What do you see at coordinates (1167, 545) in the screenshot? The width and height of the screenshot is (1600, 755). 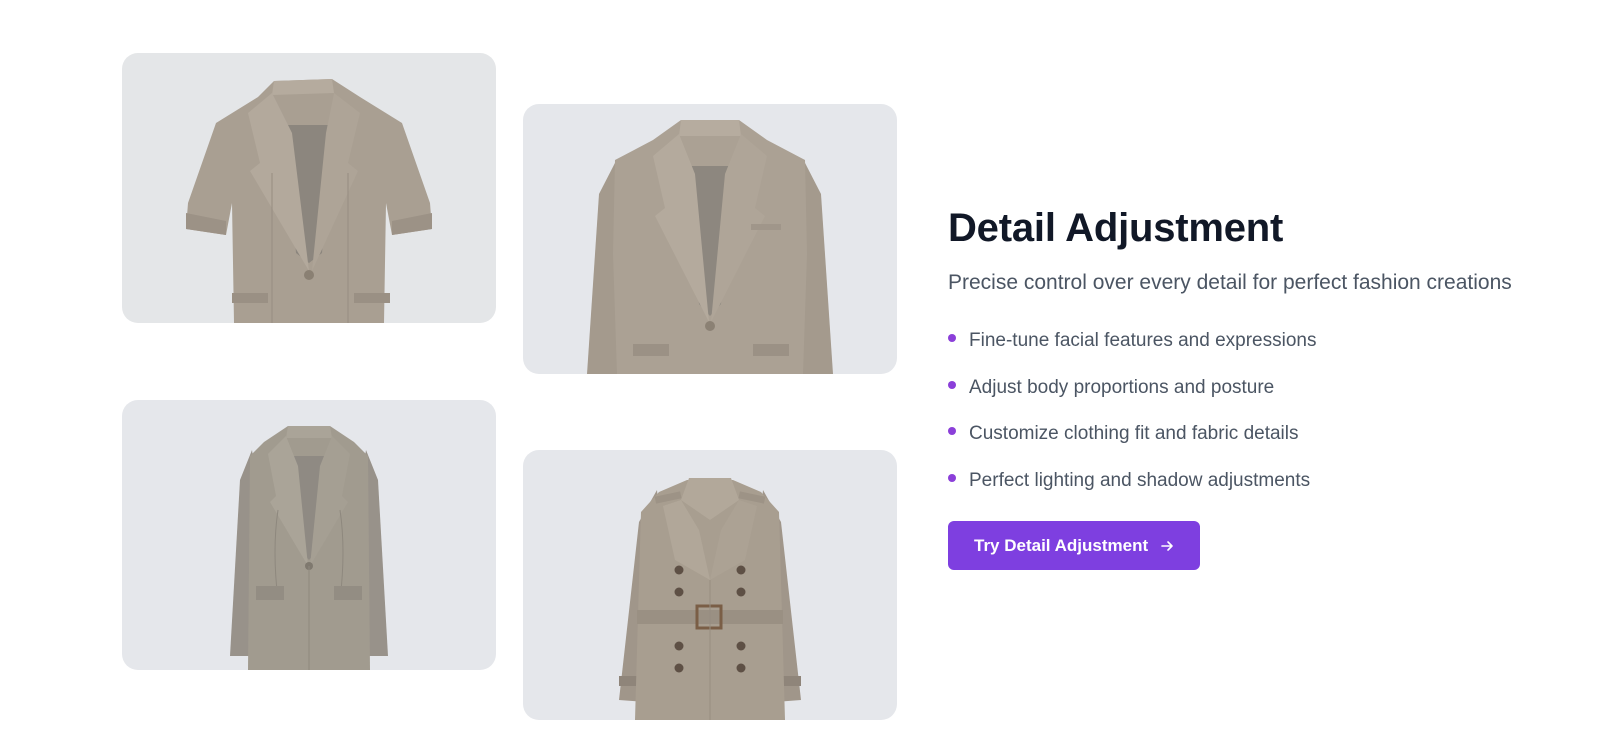 I see `arrow-right-icon` at bounding box center [1167, 545].